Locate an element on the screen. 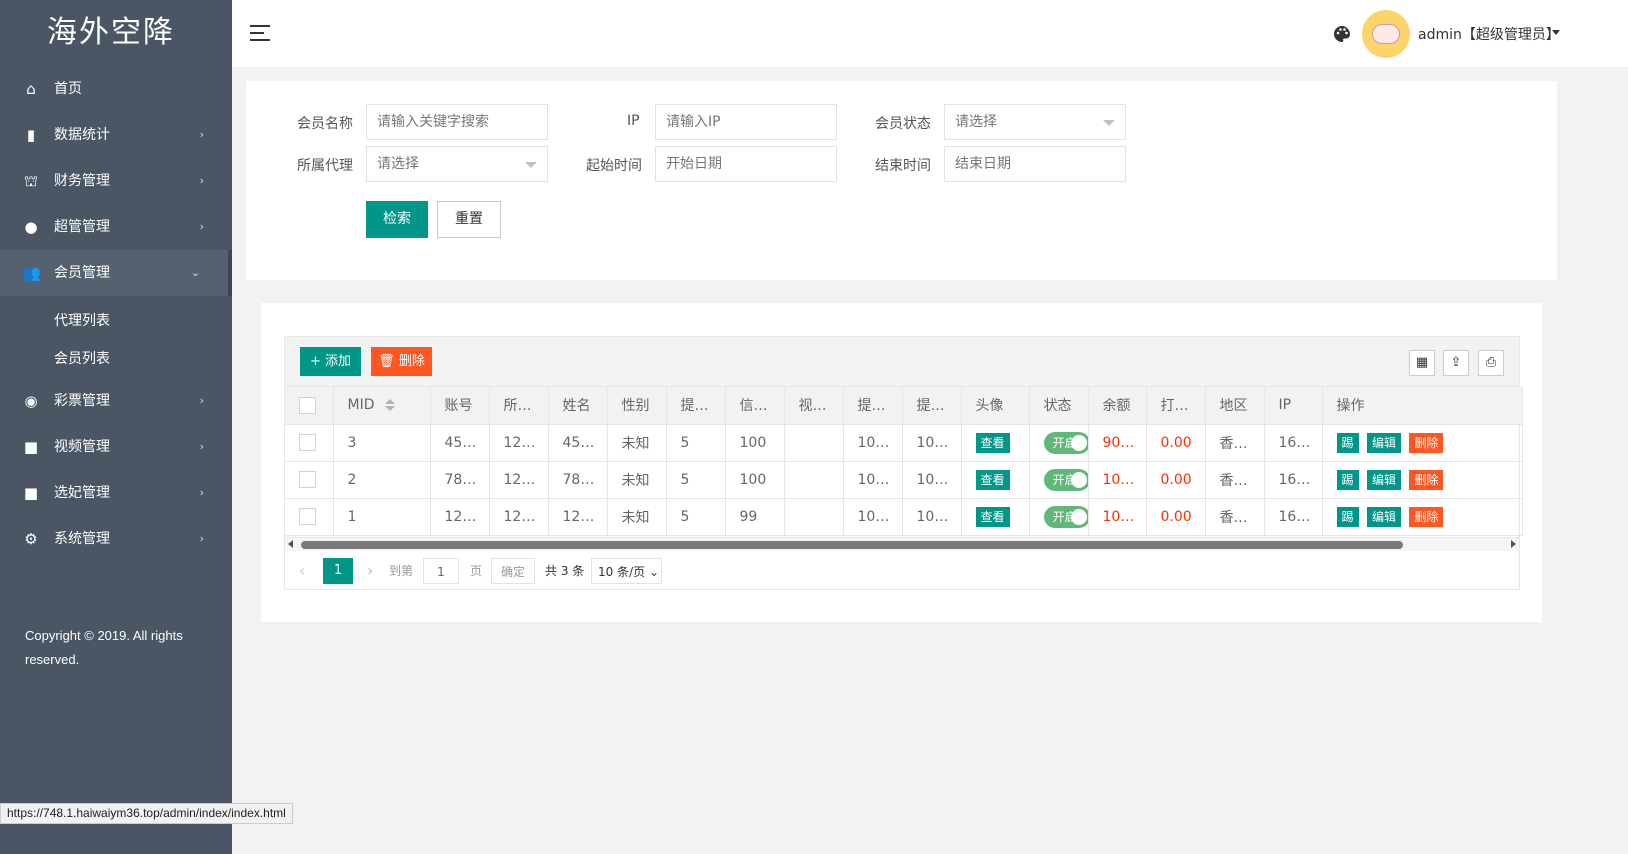  batch-delete-label: 删除 is located at coordinates (411, 361).